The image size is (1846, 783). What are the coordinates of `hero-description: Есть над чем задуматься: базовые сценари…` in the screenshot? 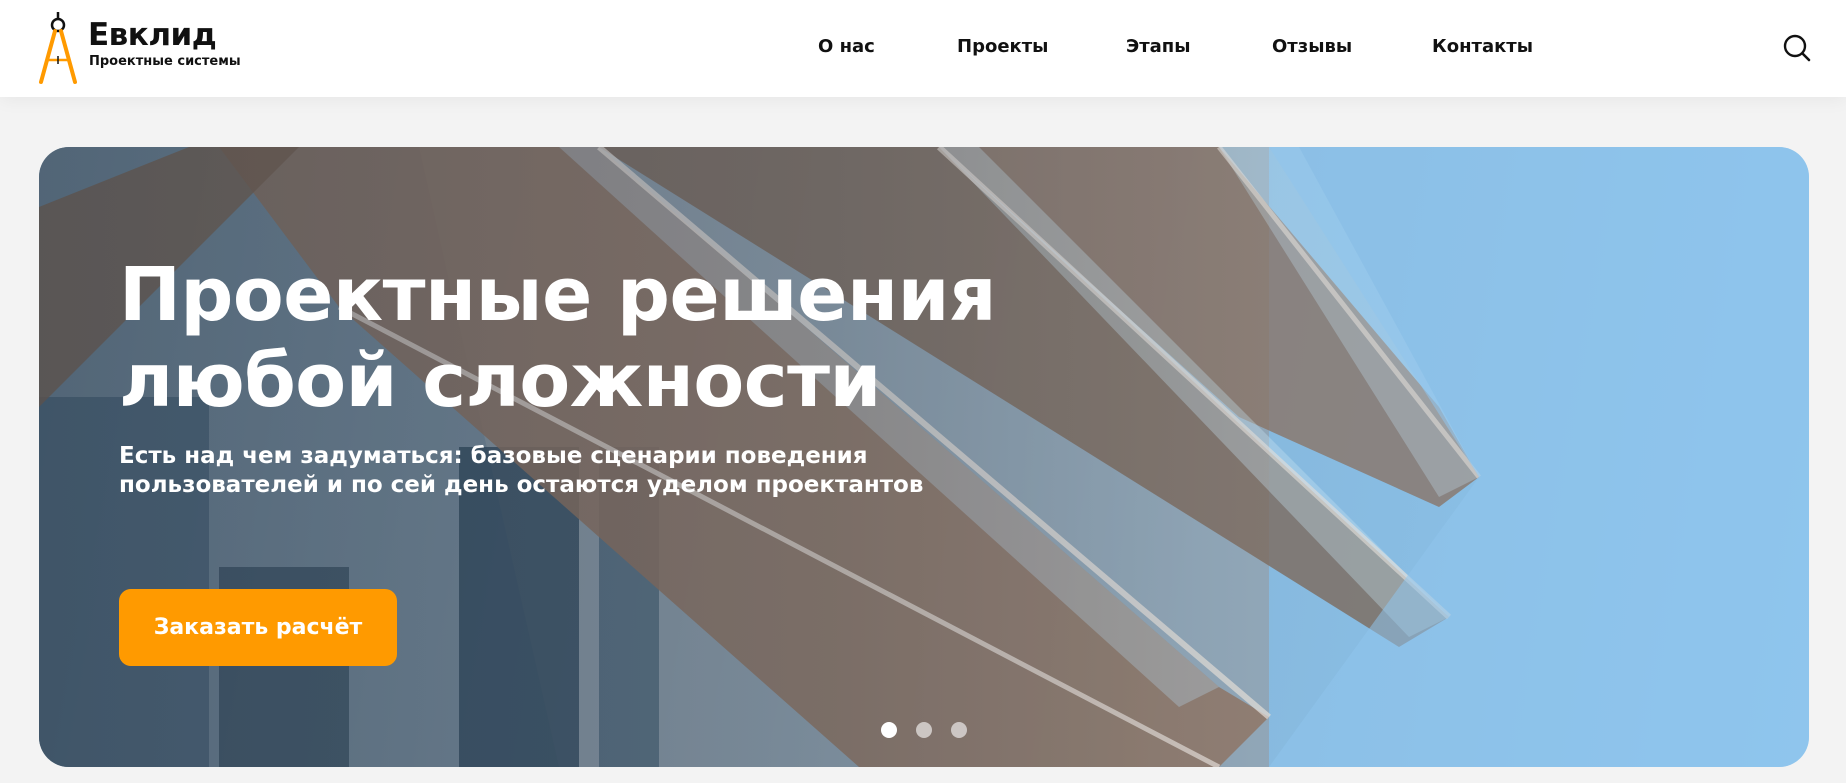 It's located at (569, 471).